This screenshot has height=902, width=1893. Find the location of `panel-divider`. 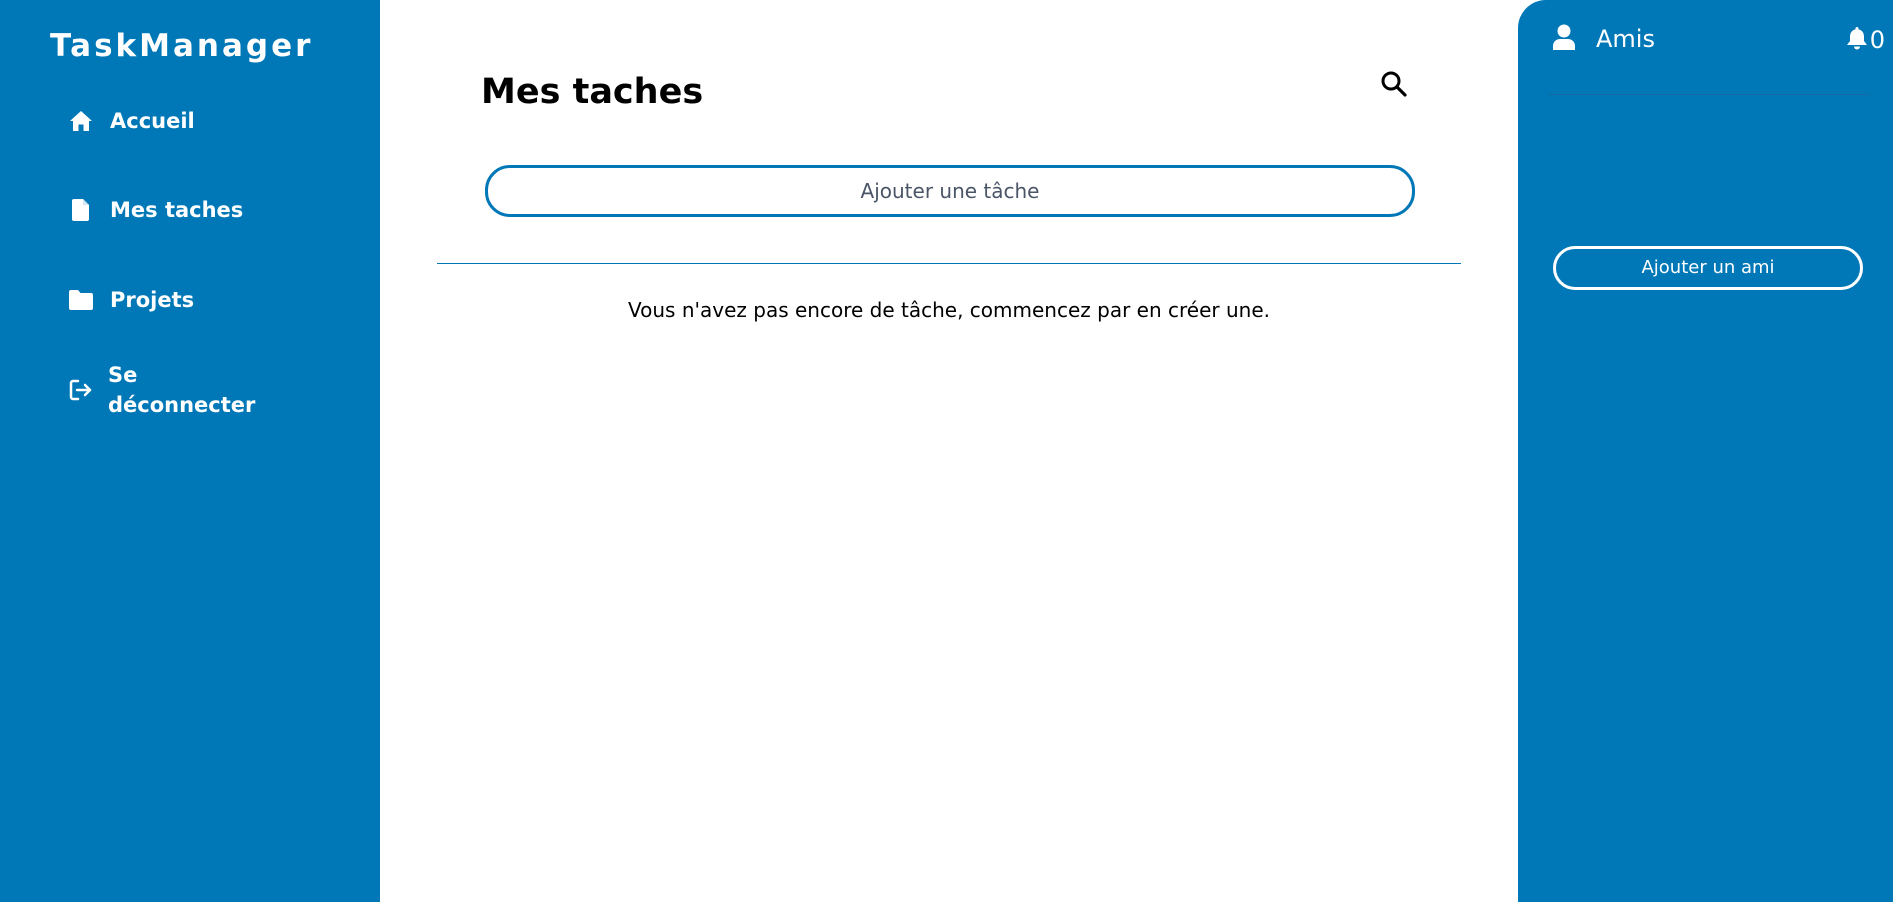

panel-divider is located at coordinates (1709, 94).